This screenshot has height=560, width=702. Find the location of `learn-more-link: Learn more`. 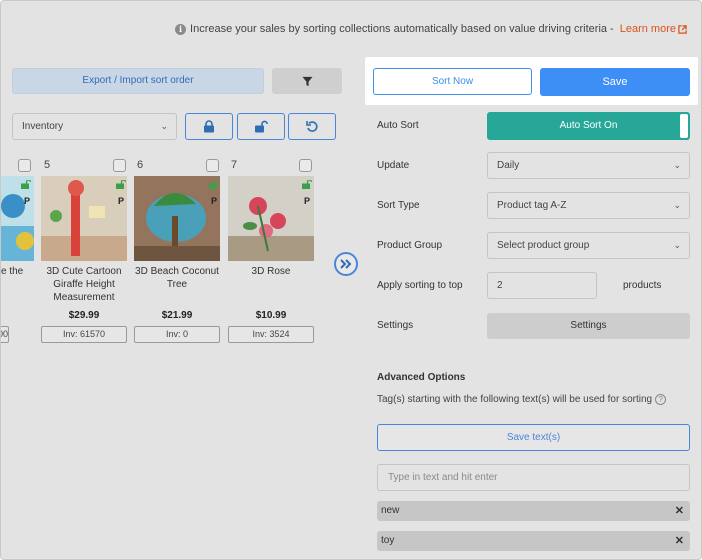

learn-more-link: Learn more is located at coordinates (653, 29).